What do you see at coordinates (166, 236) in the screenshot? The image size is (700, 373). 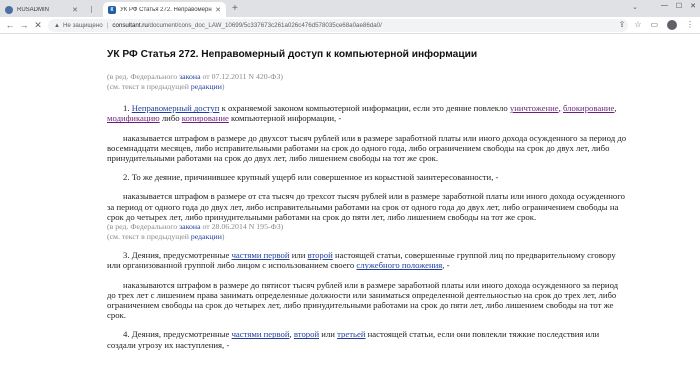 I see `prev-text-note-2: (см. текст в предыдущей редакции)` at bounding box center [166, 236].